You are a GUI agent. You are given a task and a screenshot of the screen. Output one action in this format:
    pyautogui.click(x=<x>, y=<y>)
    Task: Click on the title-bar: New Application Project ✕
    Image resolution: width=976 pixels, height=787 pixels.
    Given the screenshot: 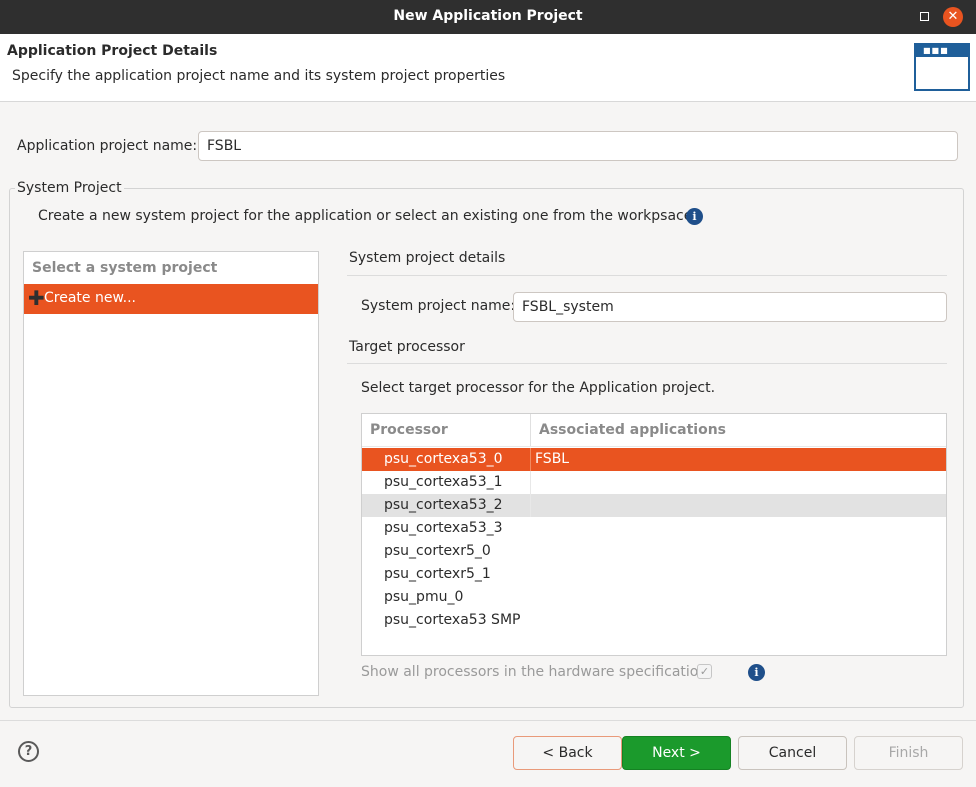 What is the action you would take?
    pyautogui.click(x=488, y=17)
    